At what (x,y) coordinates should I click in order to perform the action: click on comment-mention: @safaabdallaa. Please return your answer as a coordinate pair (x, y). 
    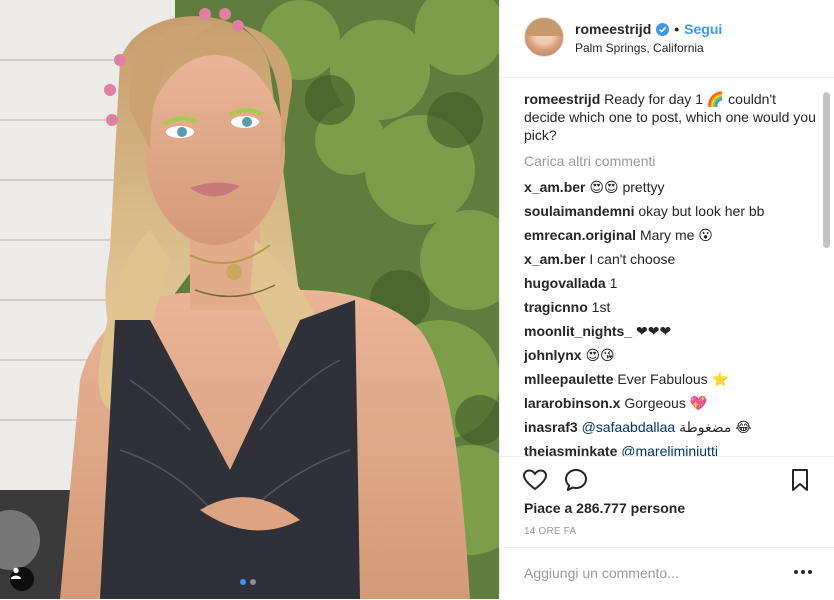
    Looking at the image, I should click on (629, 427).